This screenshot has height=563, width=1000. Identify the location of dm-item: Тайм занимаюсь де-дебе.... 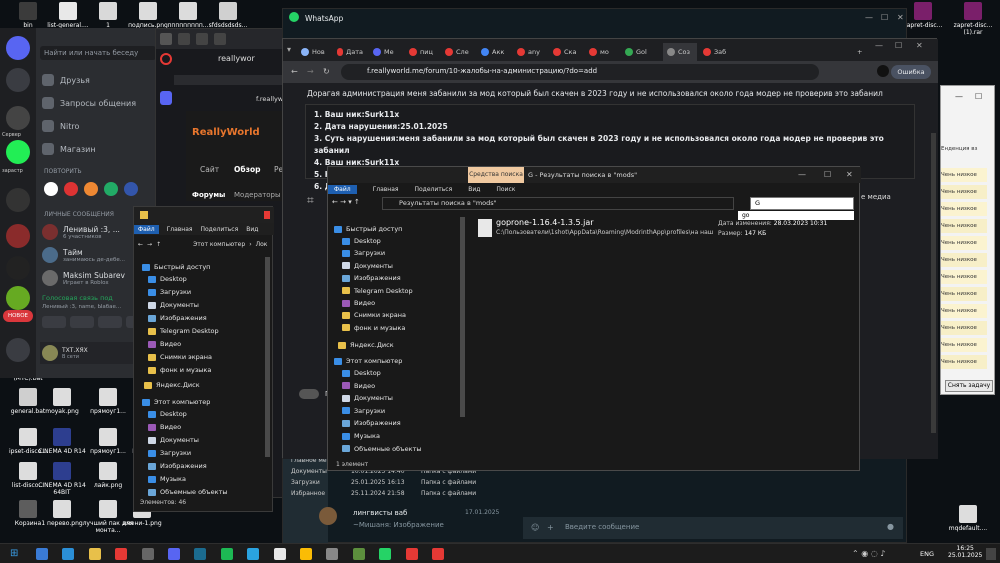
(83, 255).